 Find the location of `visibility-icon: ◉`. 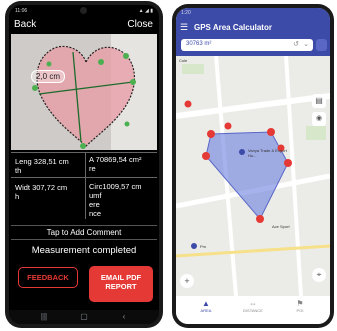

visibility-icon: ◉ is located at coordinates (319, 119).